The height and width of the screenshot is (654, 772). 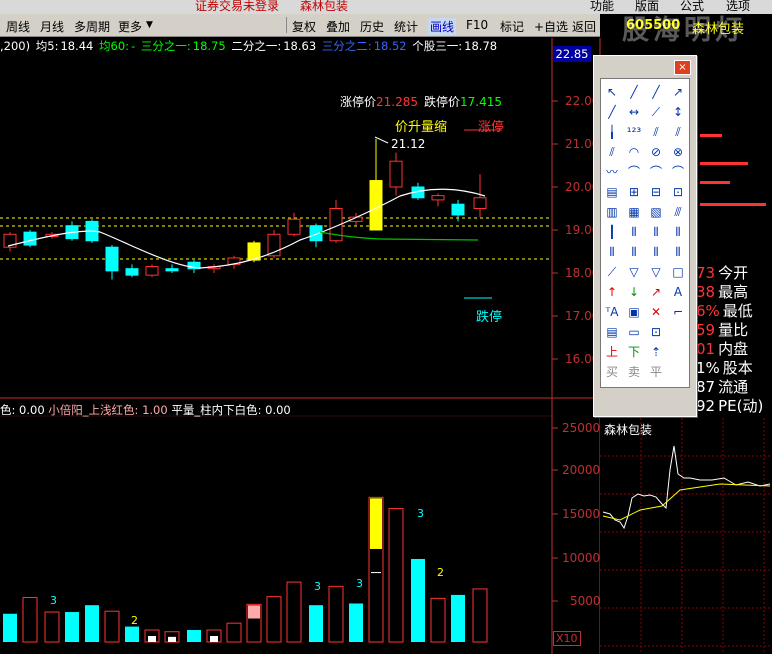 What do you see at coordinates (678, 272) in the screenshot?
I see `draw-tool-39: □` at bounding box center [678, 272].